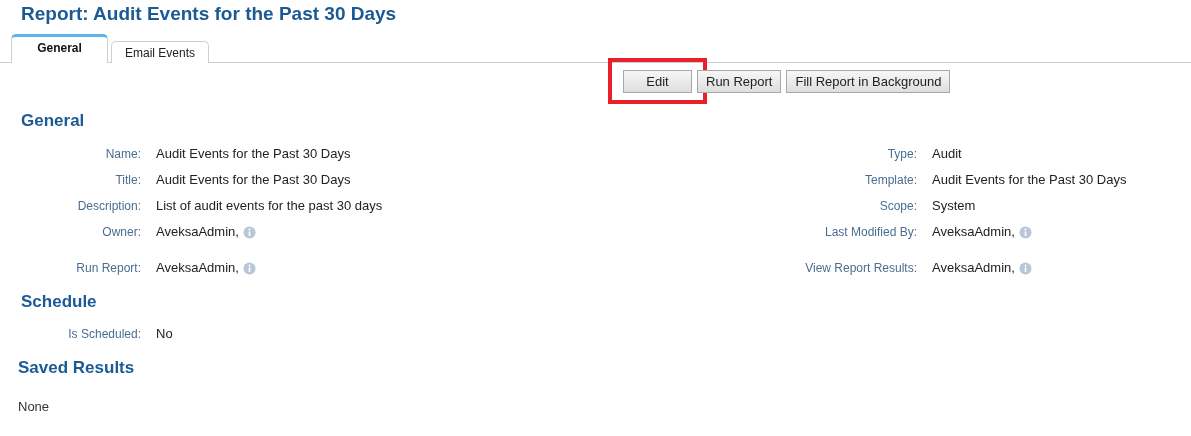 This screenshot has width=1191, height=436. What do you see at coordinates (53, 121) in the screenshot?
I see `section-heading: General` at bounding box center [53, 121].